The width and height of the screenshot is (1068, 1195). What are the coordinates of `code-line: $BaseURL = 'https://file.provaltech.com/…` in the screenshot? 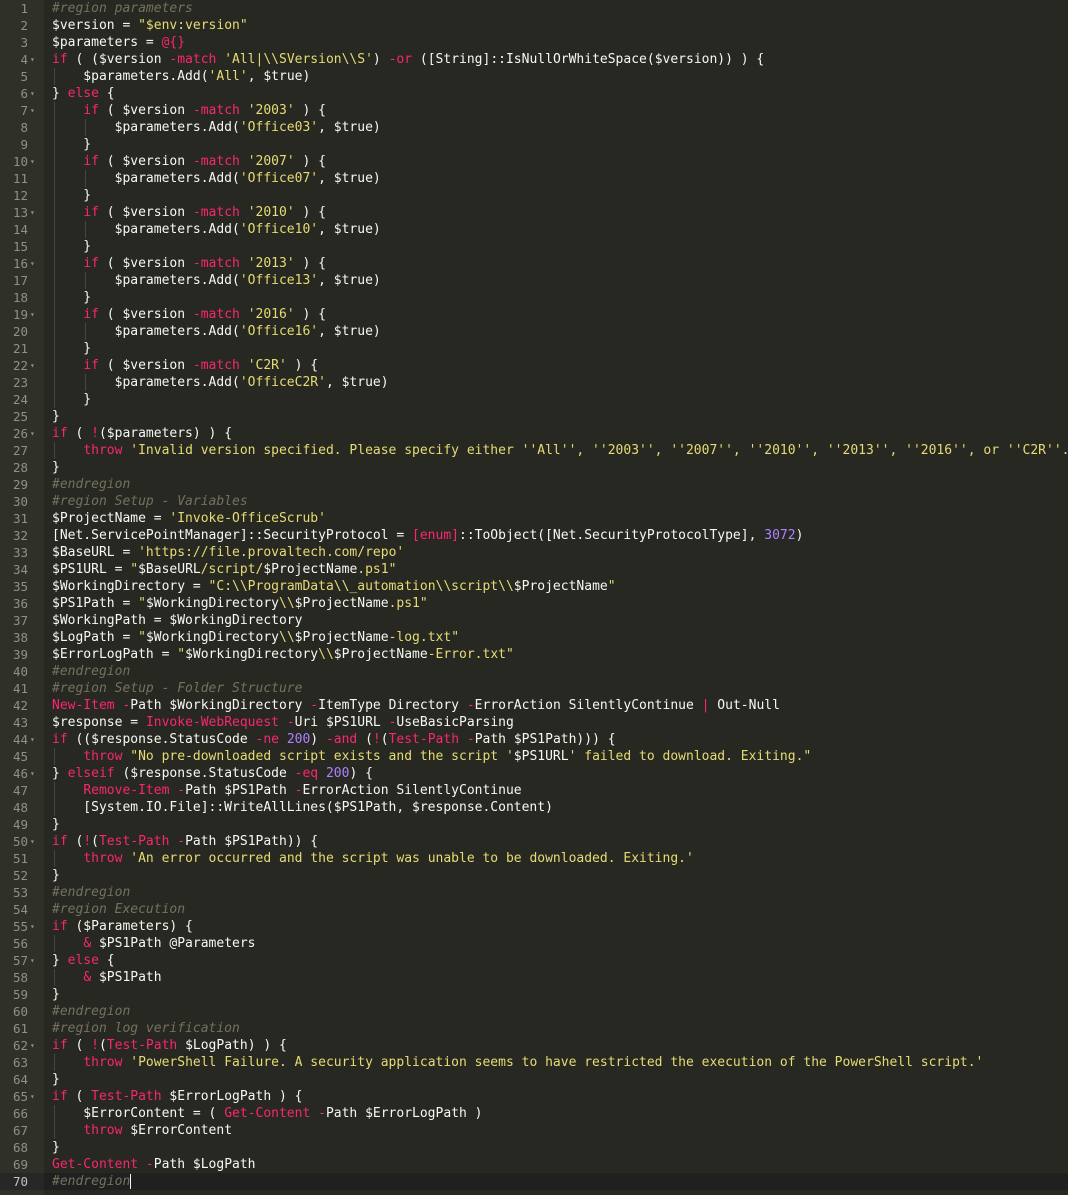 It's located at (556, 552).